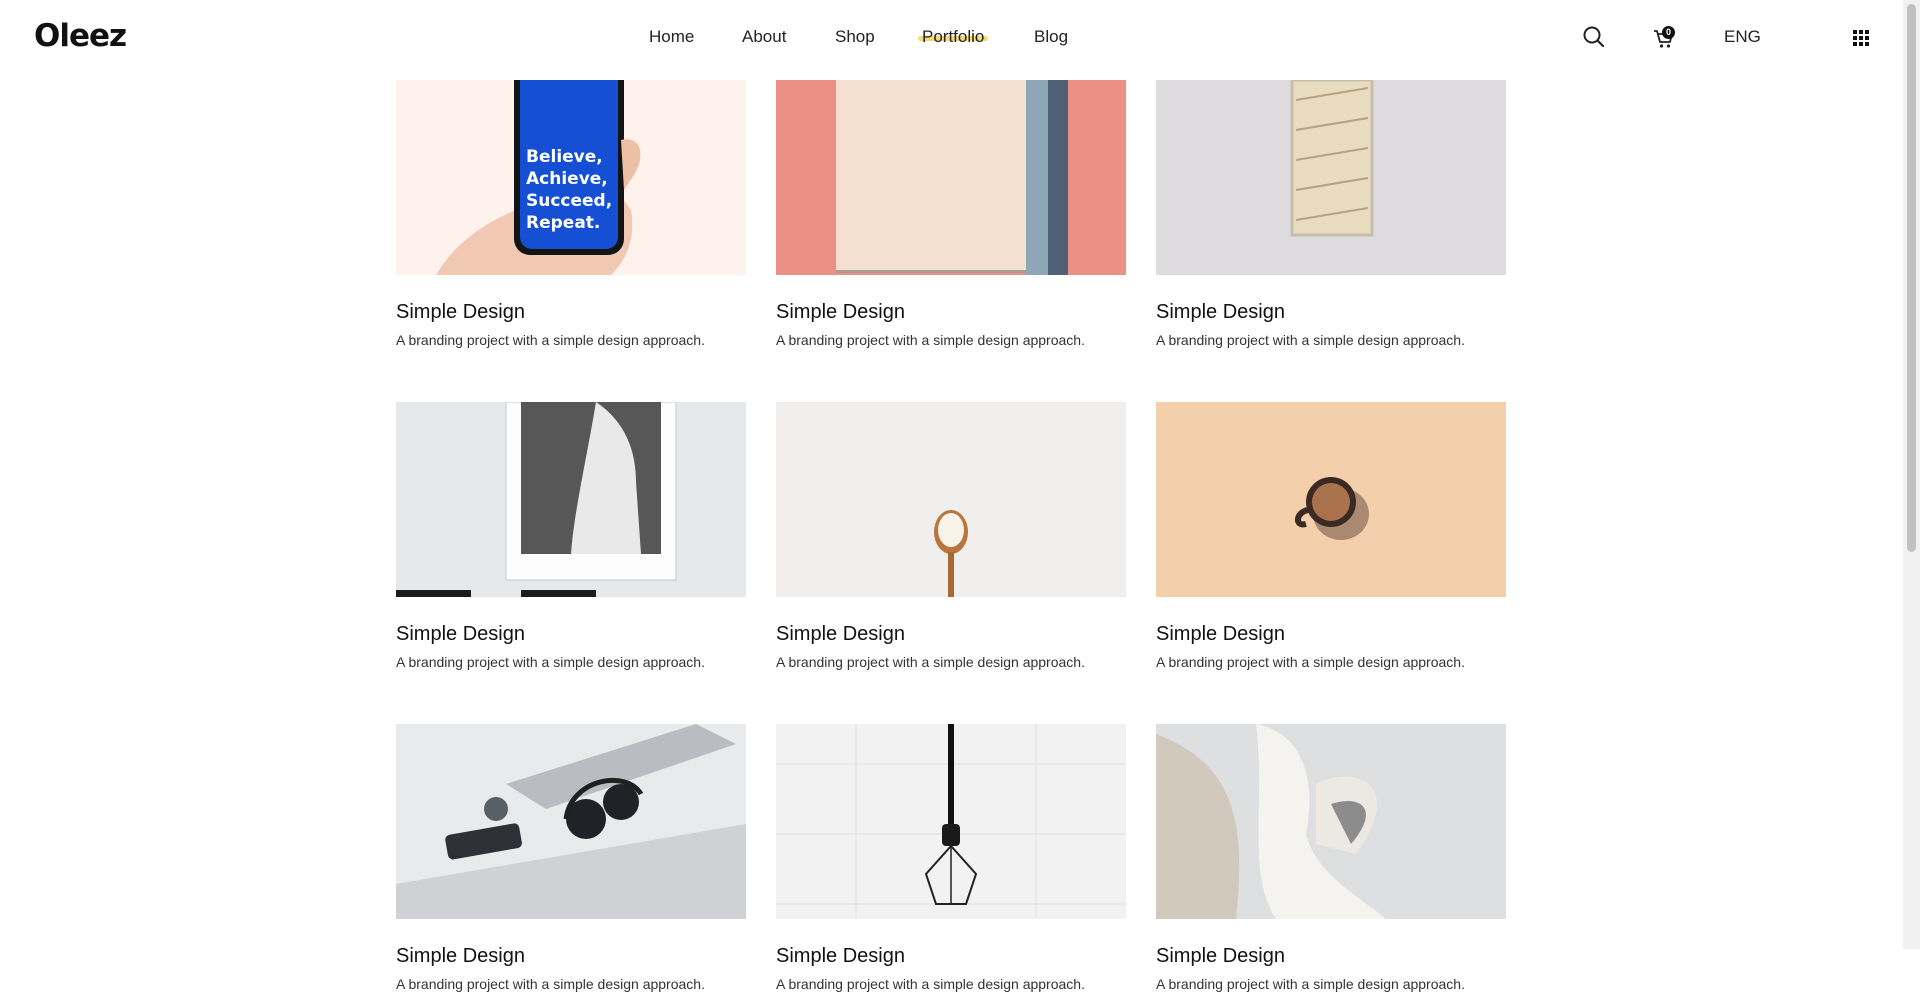 This screenshot has height=992, width=1920. I want to click on language-selector: ENG, so click(1742, 37).